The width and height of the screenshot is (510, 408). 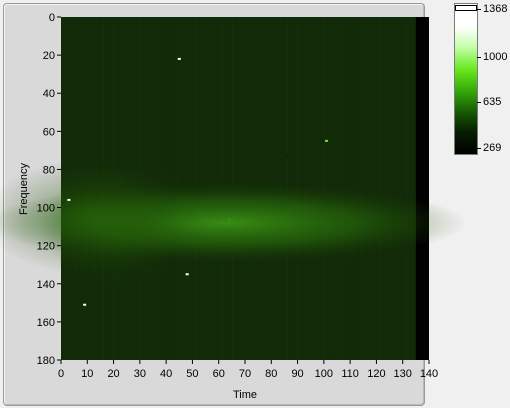 I want to click on x-tick-label: 70, so click(x=245, y=374).